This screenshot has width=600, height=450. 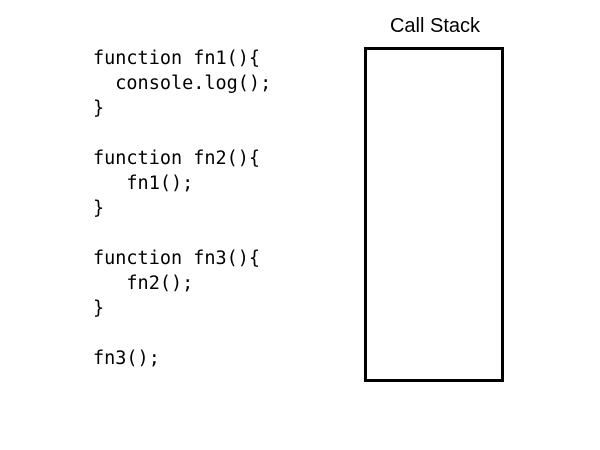 What do you see at coordinates (99, 208) in the screenshot?
I see `code-line-7: }` at bounding box center [99, 208].